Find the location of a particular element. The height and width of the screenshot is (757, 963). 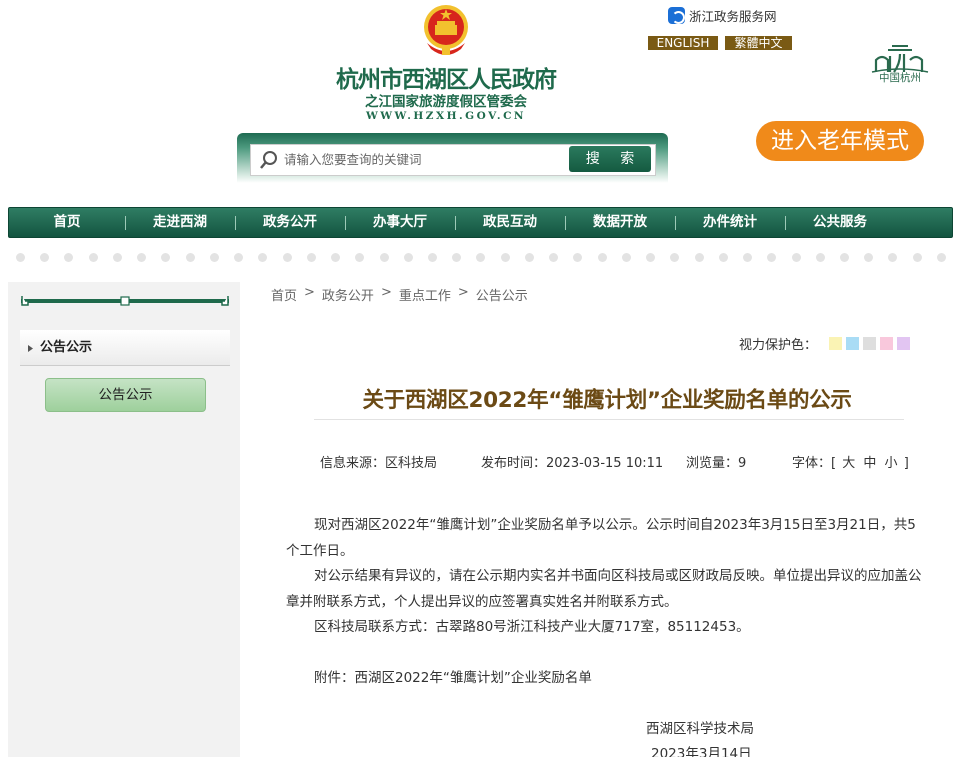

nav-item-public-service: 公共服务 is located at coordinates (840, 222).